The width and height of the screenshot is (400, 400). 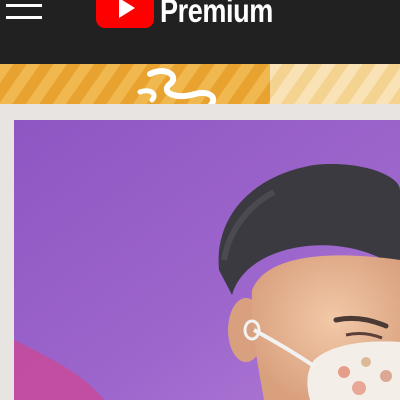 I want to click on brand-text: Premium, so click(x=216, y=14).